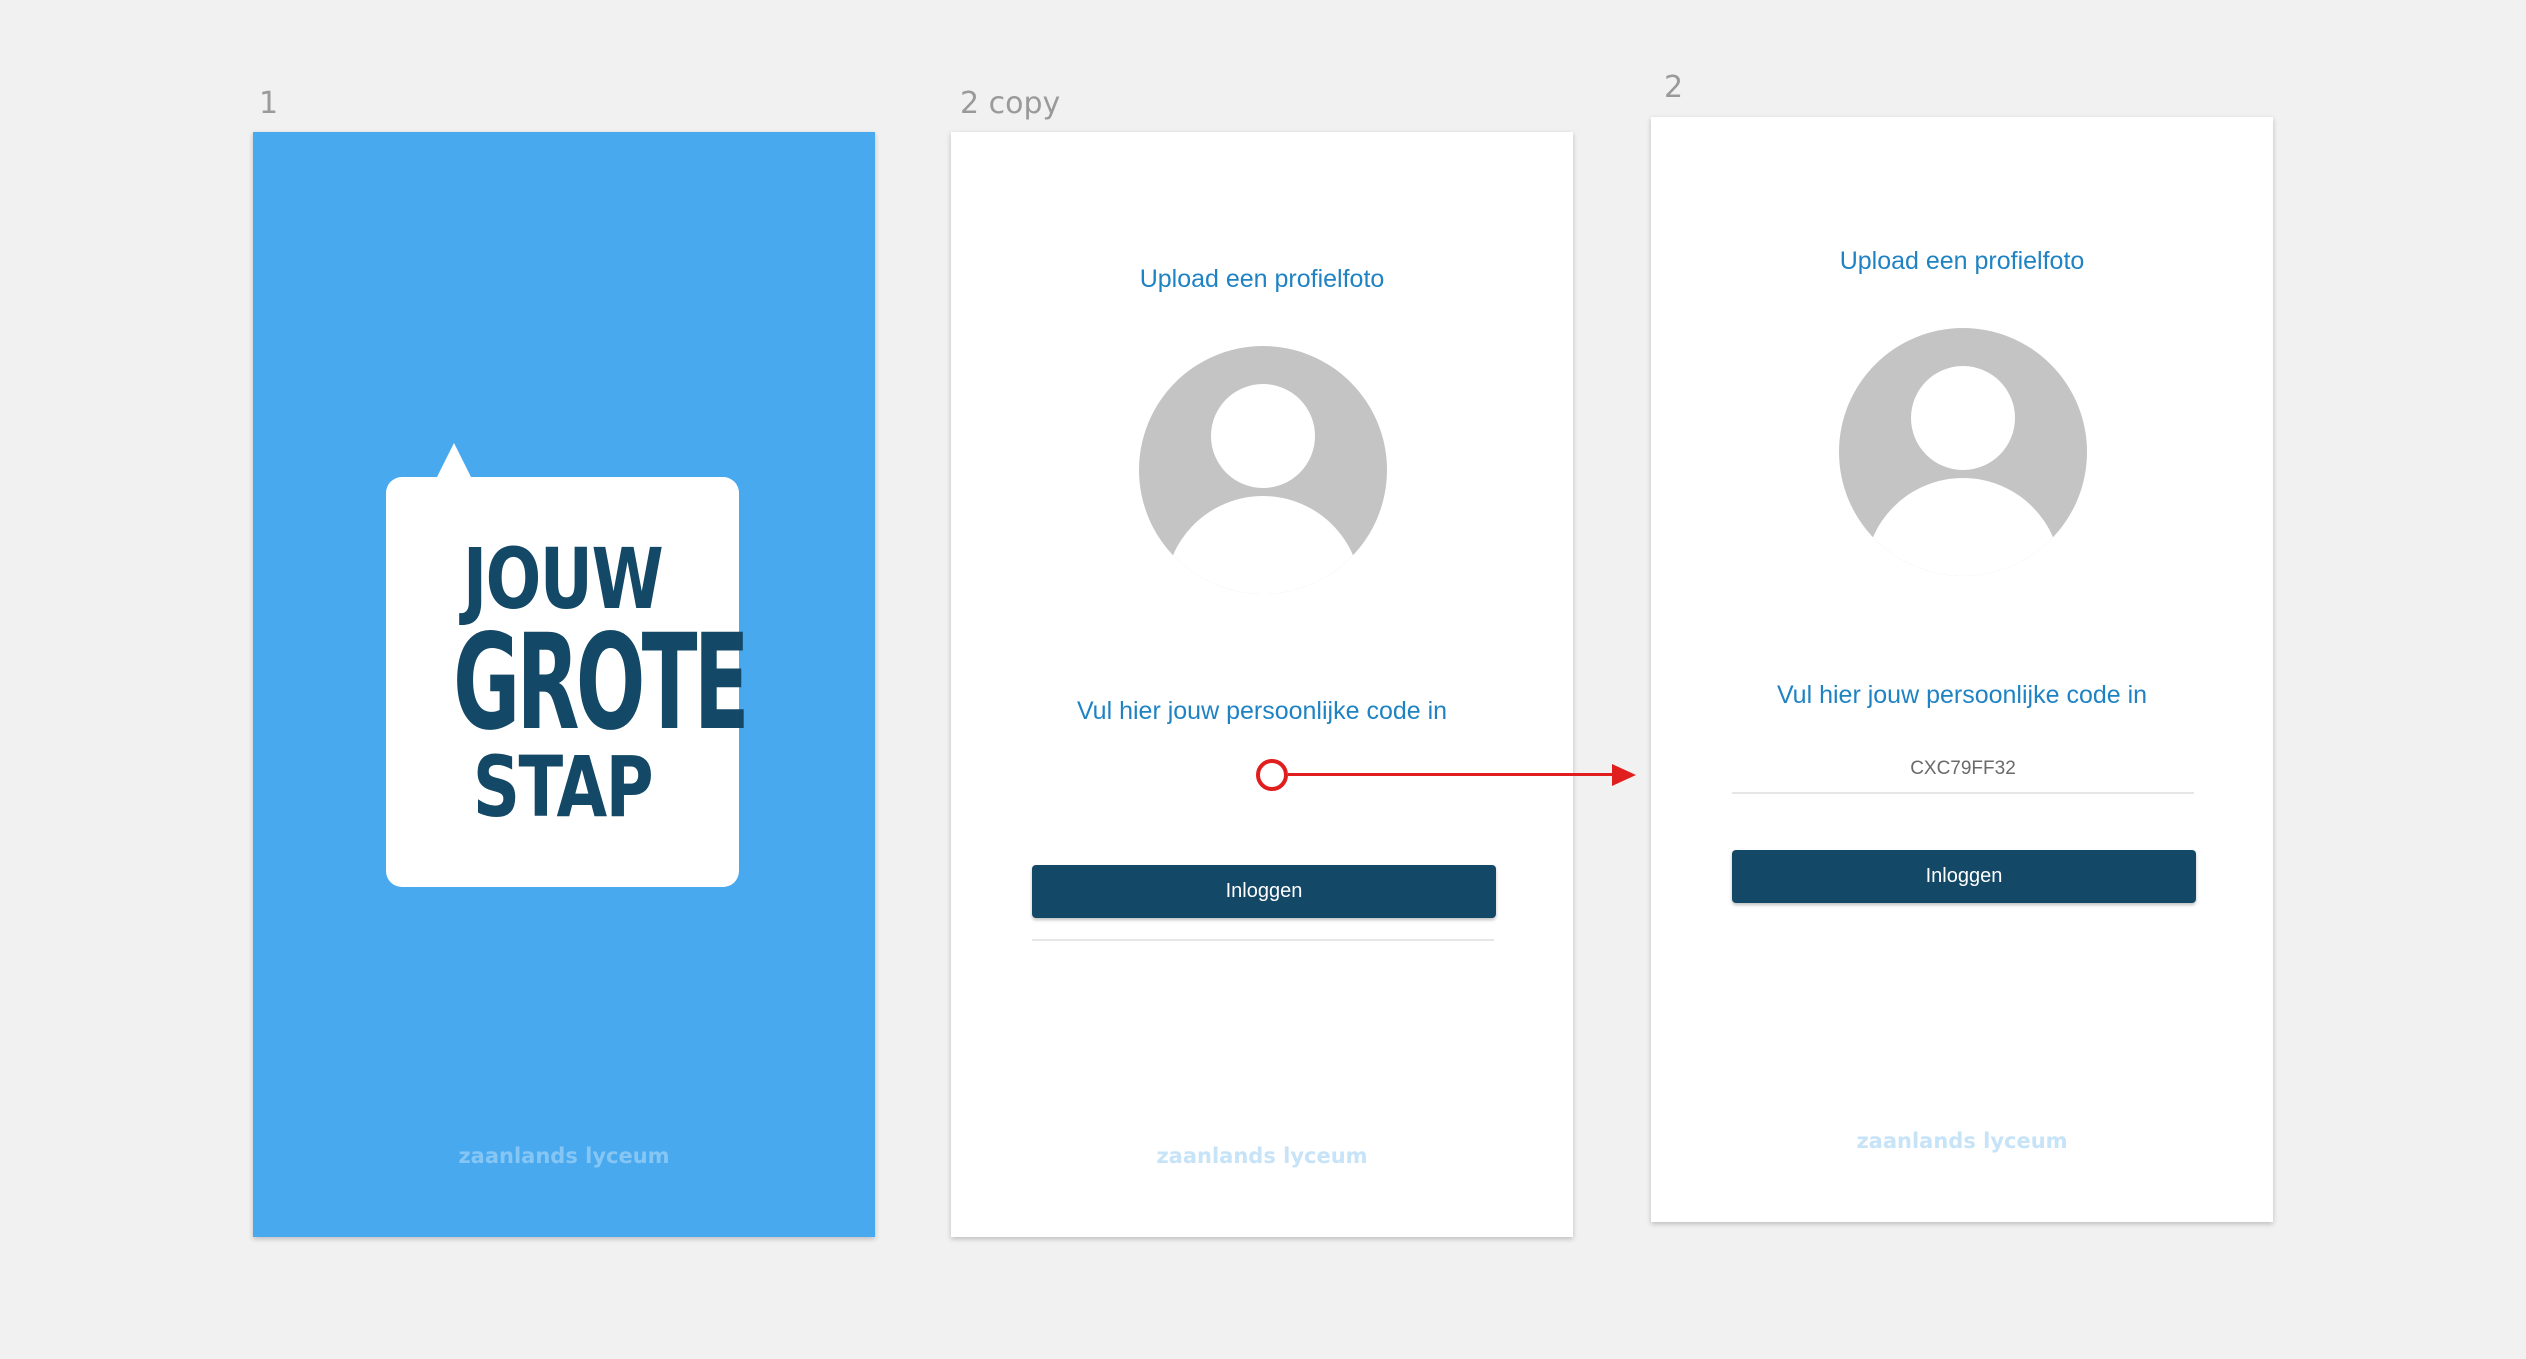 The width and height of the screenshot is (2526, 1359). I want to click on prototype-link-arrow-icon, so click(1624, 775).